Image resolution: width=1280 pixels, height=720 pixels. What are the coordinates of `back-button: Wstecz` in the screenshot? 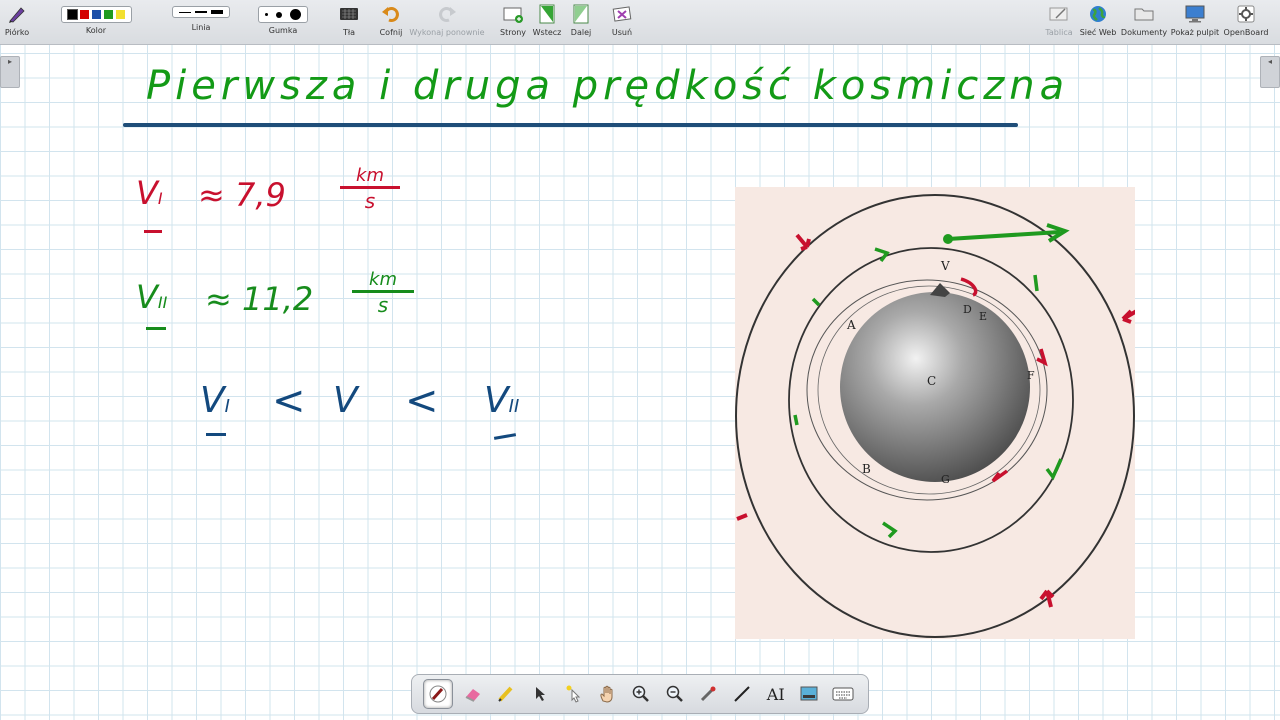 It's located at (547, 22).